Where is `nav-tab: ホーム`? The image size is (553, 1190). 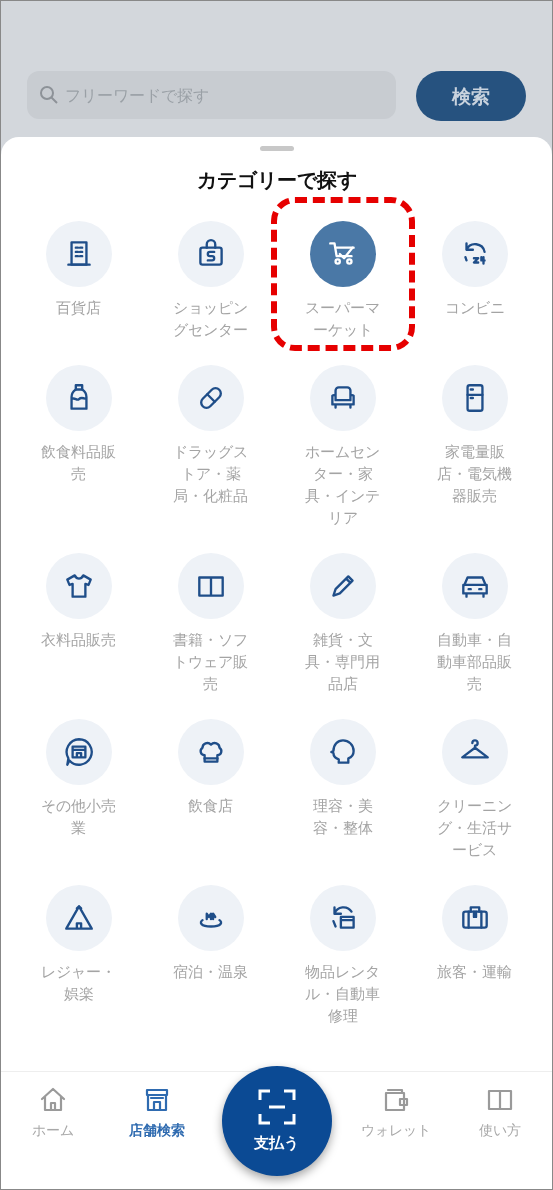
nav-tab: ホーム is located at coordinates (53, 1116).